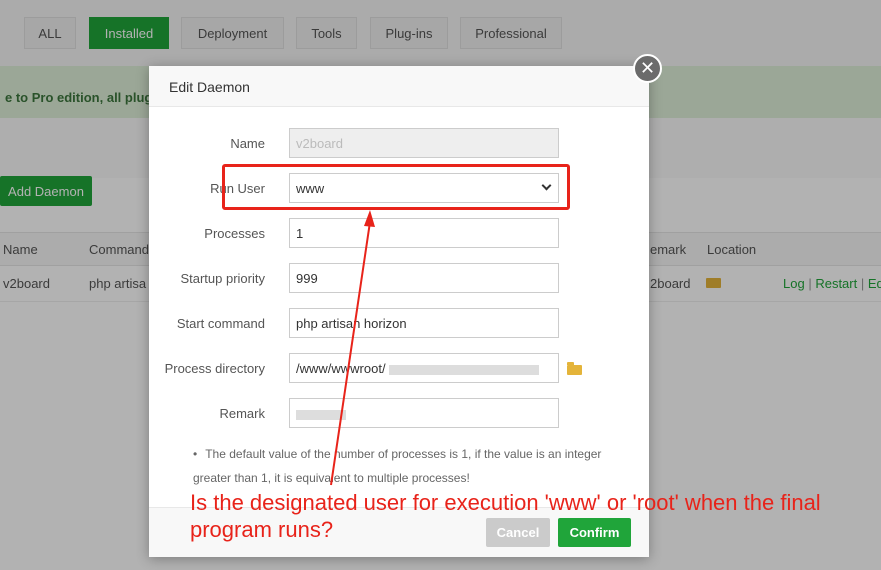 The width and height of the screenshot is (881, 570). Describe the element at coordinates (350, 353) in the screenshot. I see `arrow-line` at that location.